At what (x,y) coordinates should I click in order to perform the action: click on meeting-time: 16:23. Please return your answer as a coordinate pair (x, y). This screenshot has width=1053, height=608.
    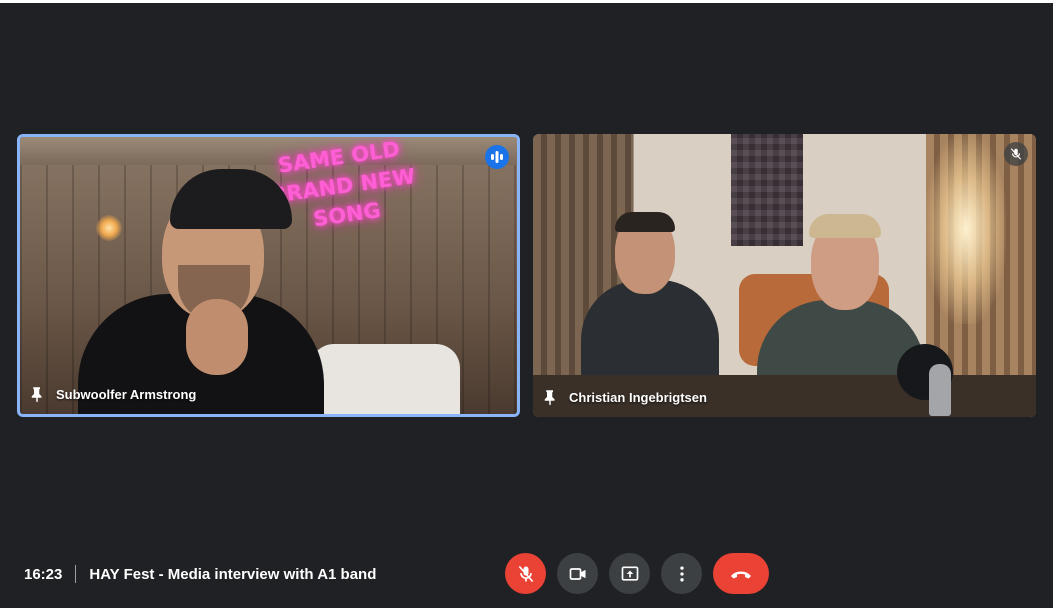
    Looking at the image, I should click on (43, 574).